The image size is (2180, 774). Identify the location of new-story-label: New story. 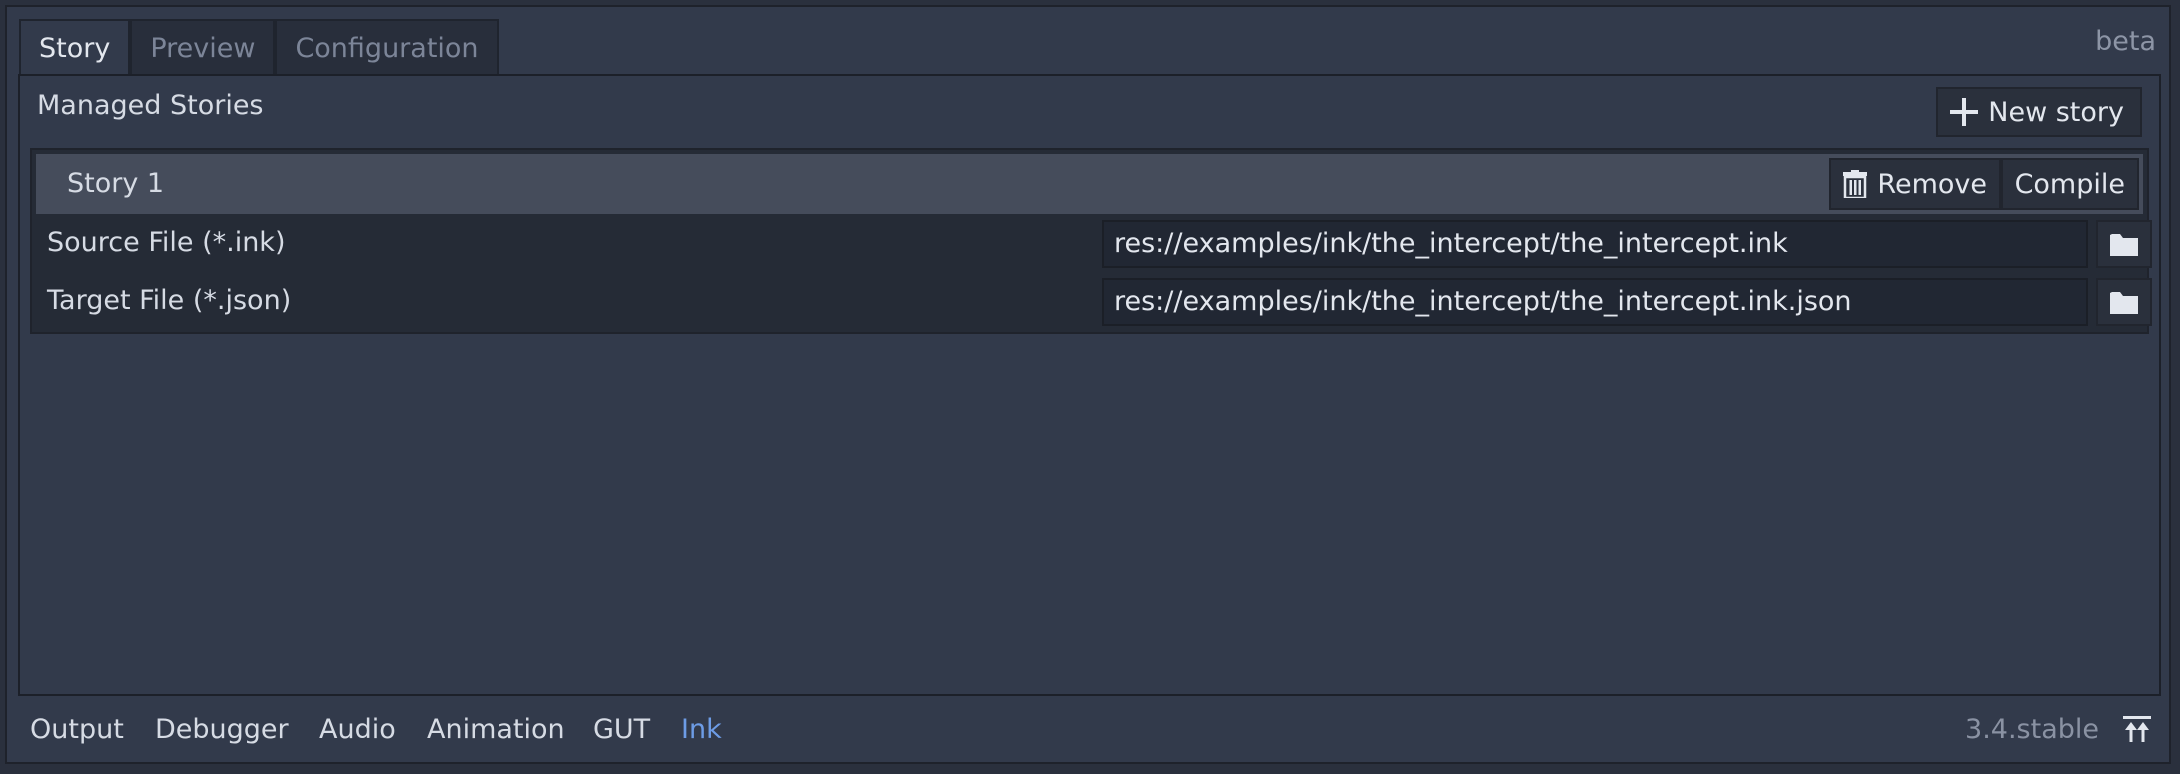
(2056, 112).